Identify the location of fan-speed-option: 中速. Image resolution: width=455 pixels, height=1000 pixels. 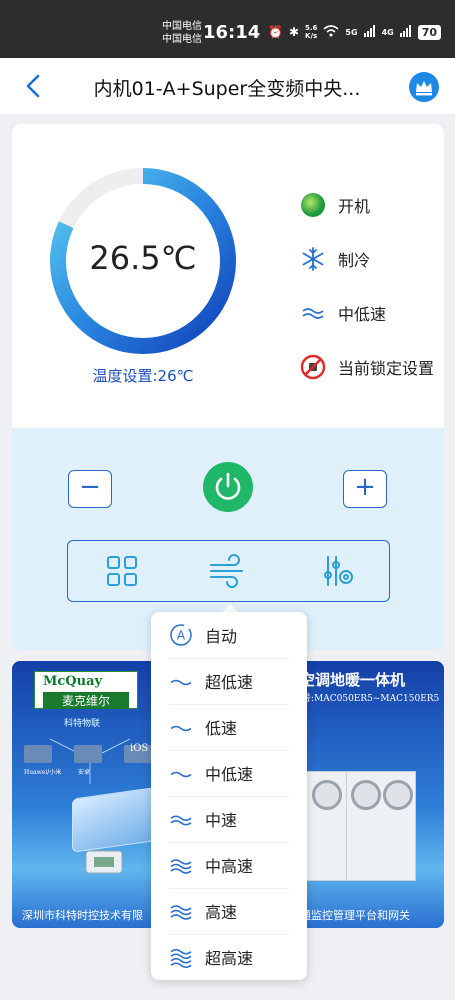
(229, 819).